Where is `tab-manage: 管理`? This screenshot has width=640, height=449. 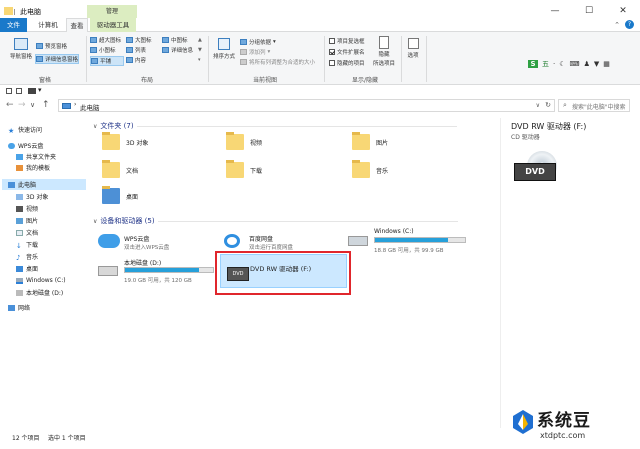
tab-manage: 管理 is located at coordinates (112, 11).